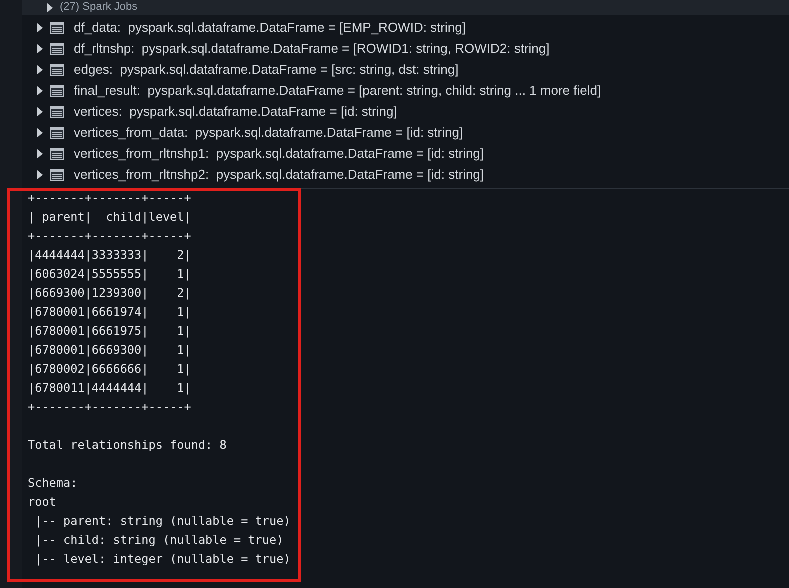 Image resolution: width=789 pixels, height=588 pixels. What do you see at coordinates (110, 274) in the screenshot?
I see `table-output-line: |6063024|5555555| 1|` at bounding box center [110, 274].